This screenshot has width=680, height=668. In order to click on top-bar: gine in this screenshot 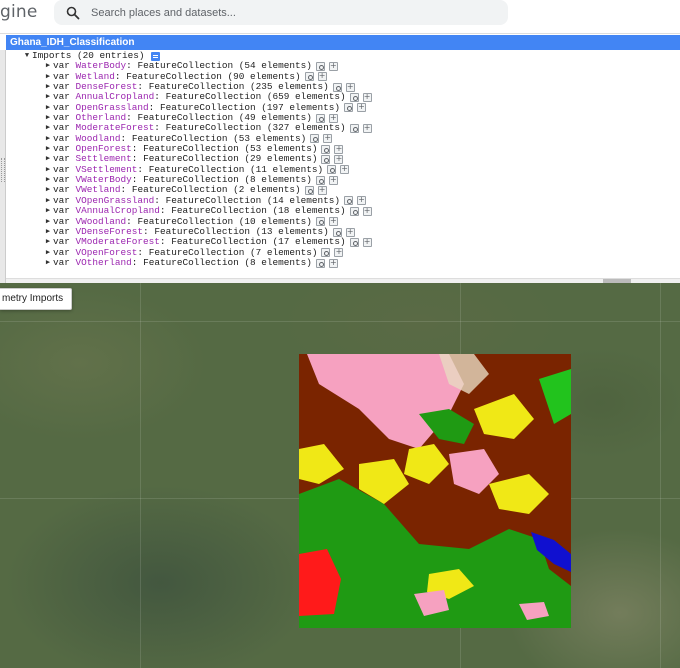, I will do `click(340, 16)`.